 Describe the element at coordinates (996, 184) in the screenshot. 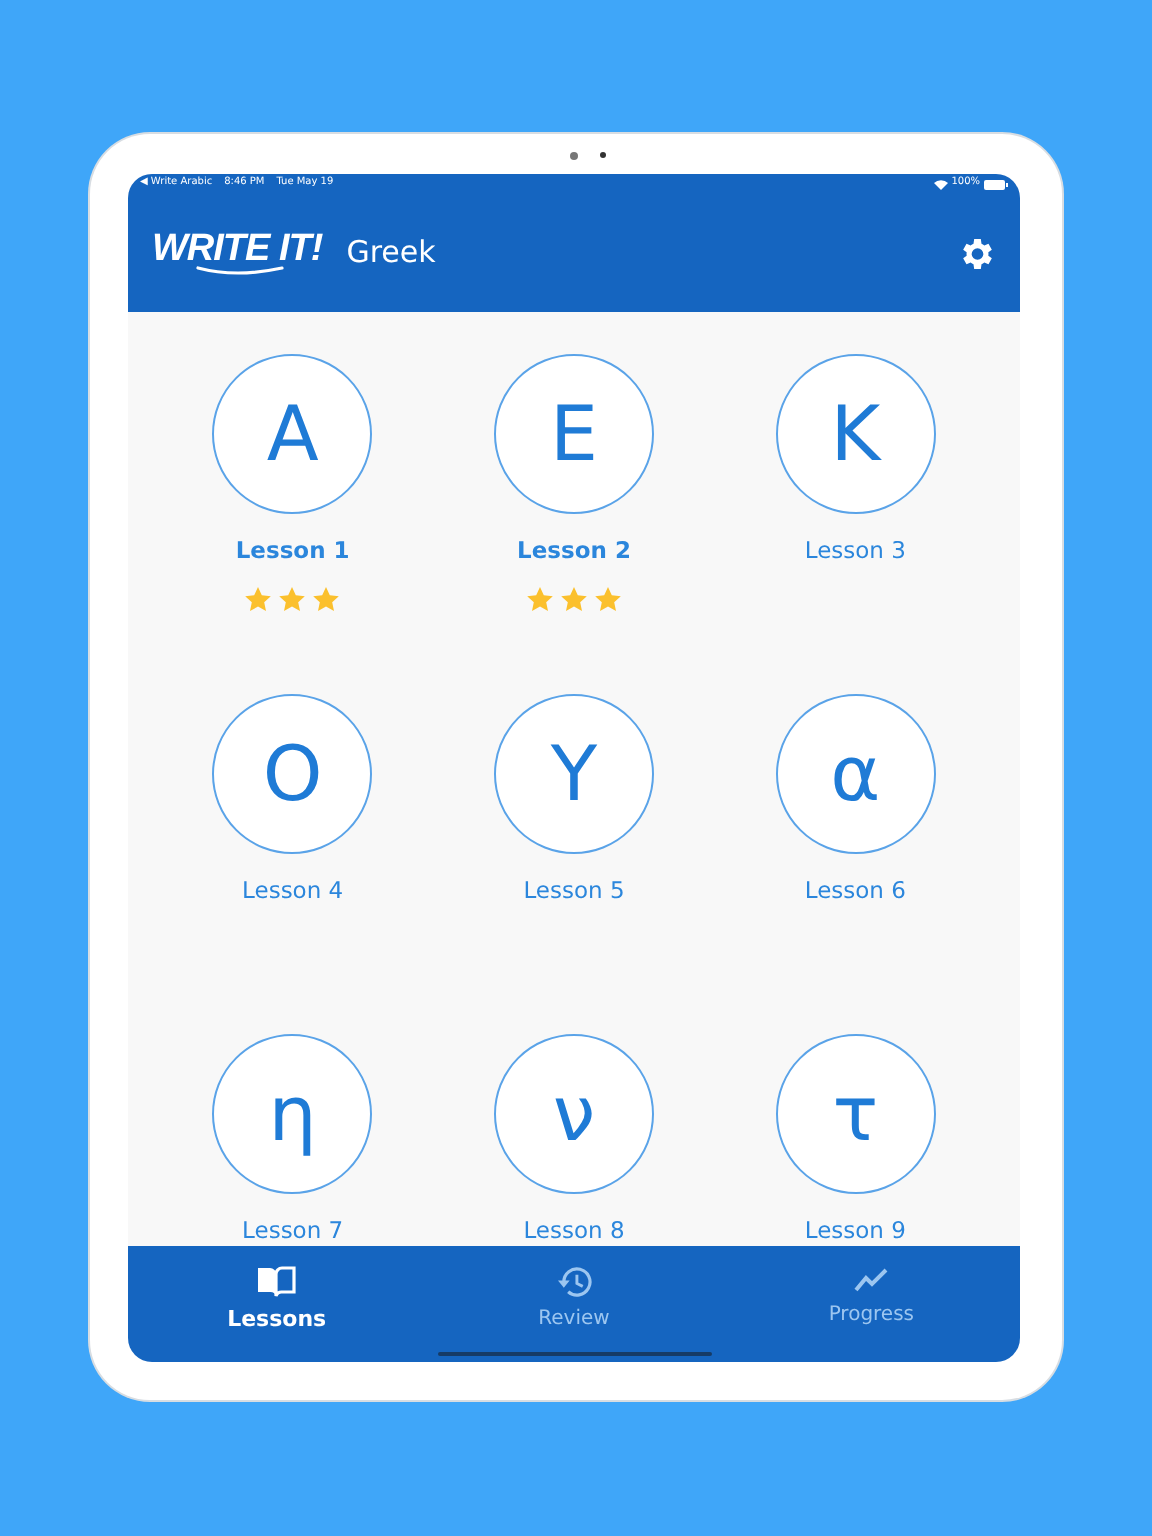

I see `battery-icon` at that location.